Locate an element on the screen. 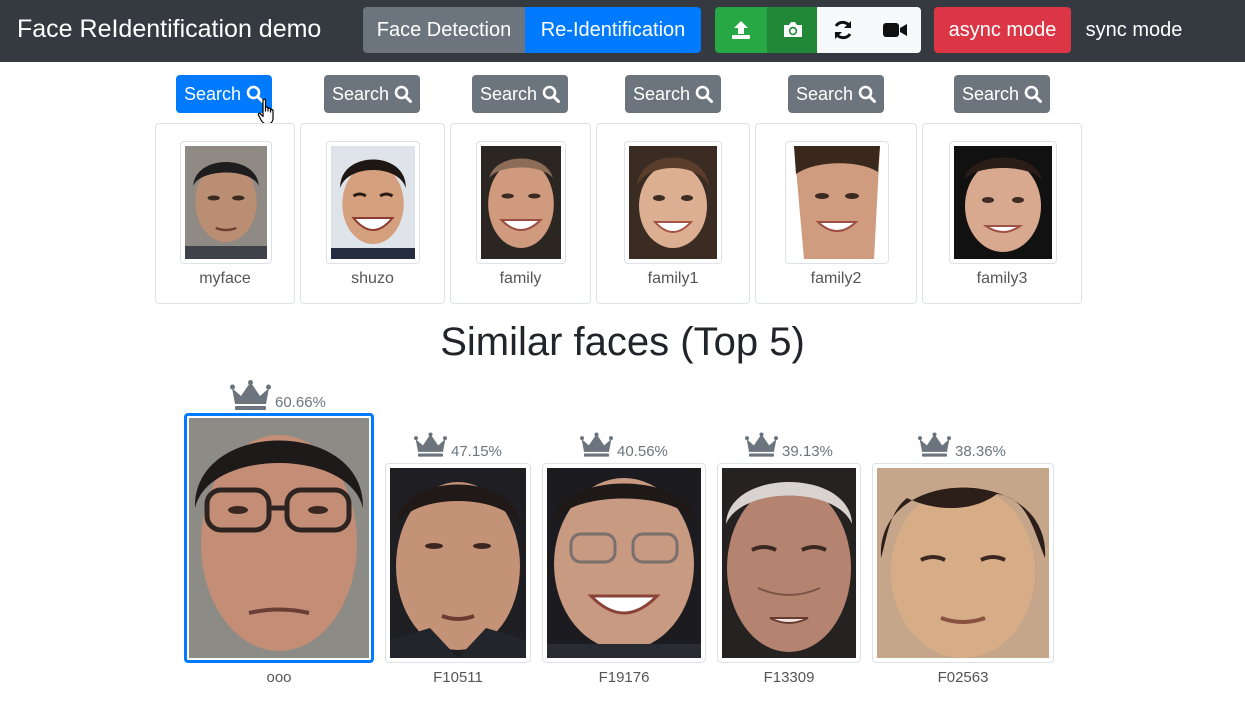 This screenshot has width=1245, height=705. registered-face-card: family1 is located at coordinates (673, 213).